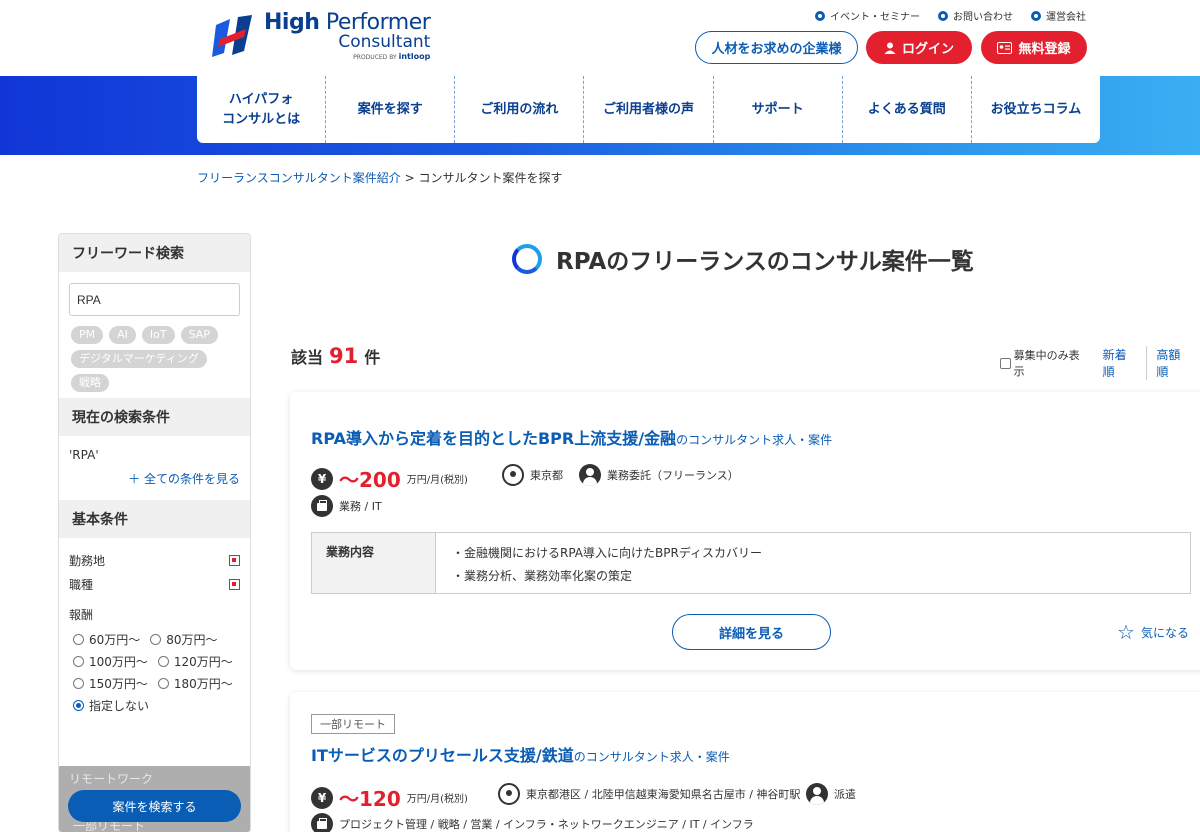 The image size is (1200, 832). Describe the element at coordinates (139, 359) in the screenshot. I see `tag-digital-marketing: デジタルマーケティング` at that location.